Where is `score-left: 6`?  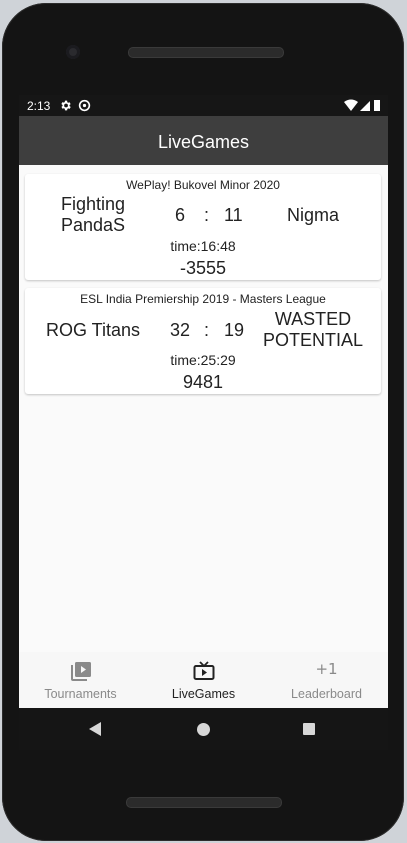
score-left: 6 is located at coordinates (180, 215).